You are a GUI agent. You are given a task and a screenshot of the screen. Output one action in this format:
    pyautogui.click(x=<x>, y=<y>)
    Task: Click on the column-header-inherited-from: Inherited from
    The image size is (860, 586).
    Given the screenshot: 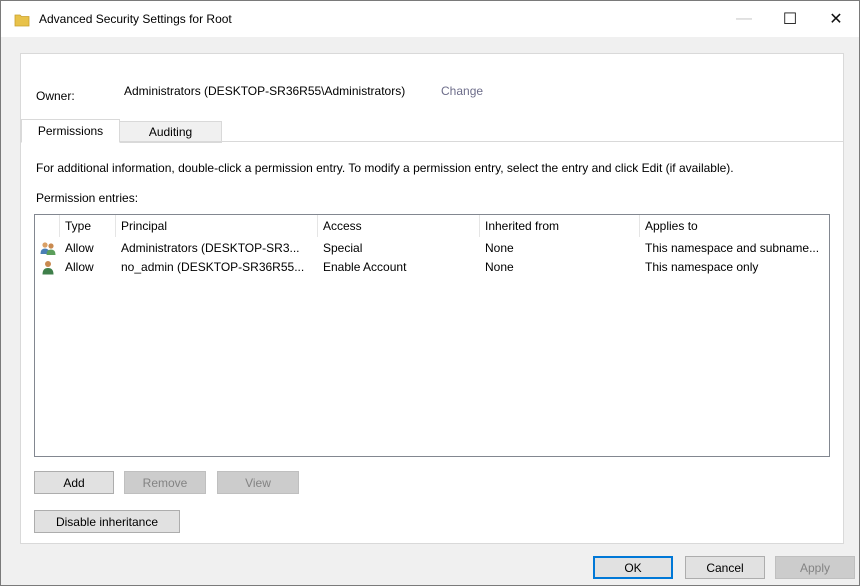 What is the action you would take?
    pyautogui.click(x=560, y=226)
    